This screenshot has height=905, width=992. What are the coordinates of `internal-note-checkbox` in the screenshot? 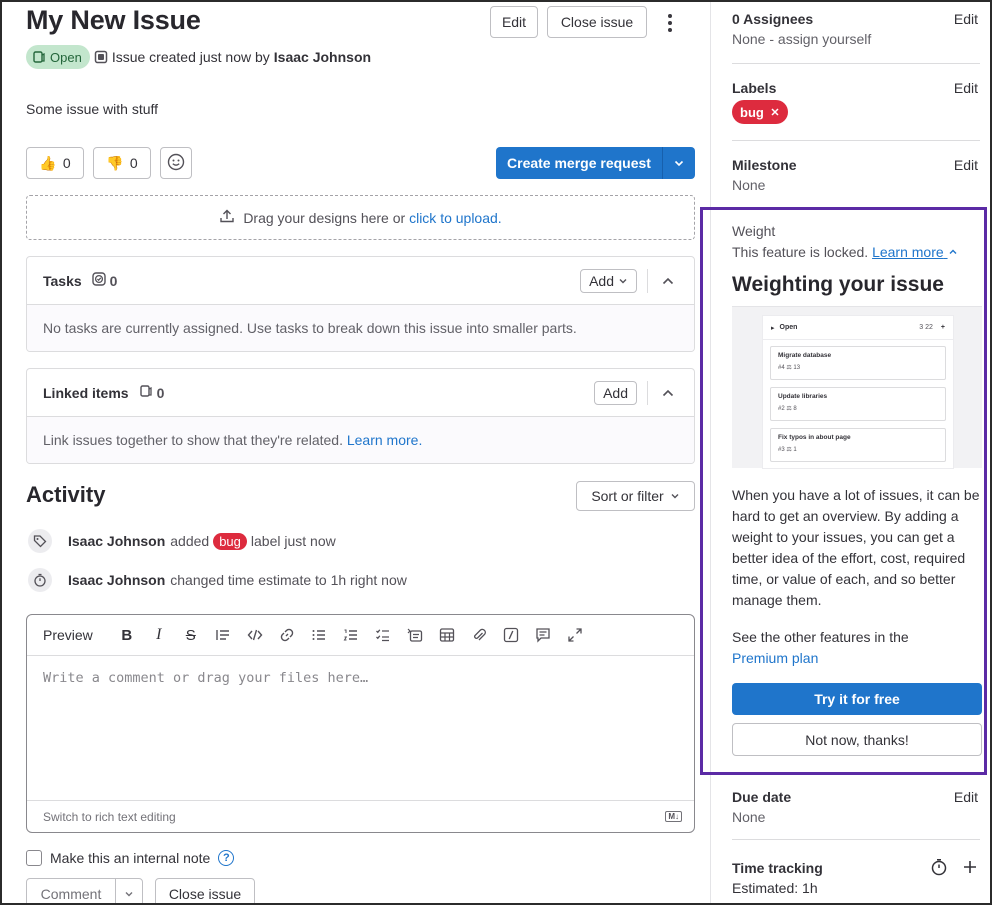 It's located at (34, 858).